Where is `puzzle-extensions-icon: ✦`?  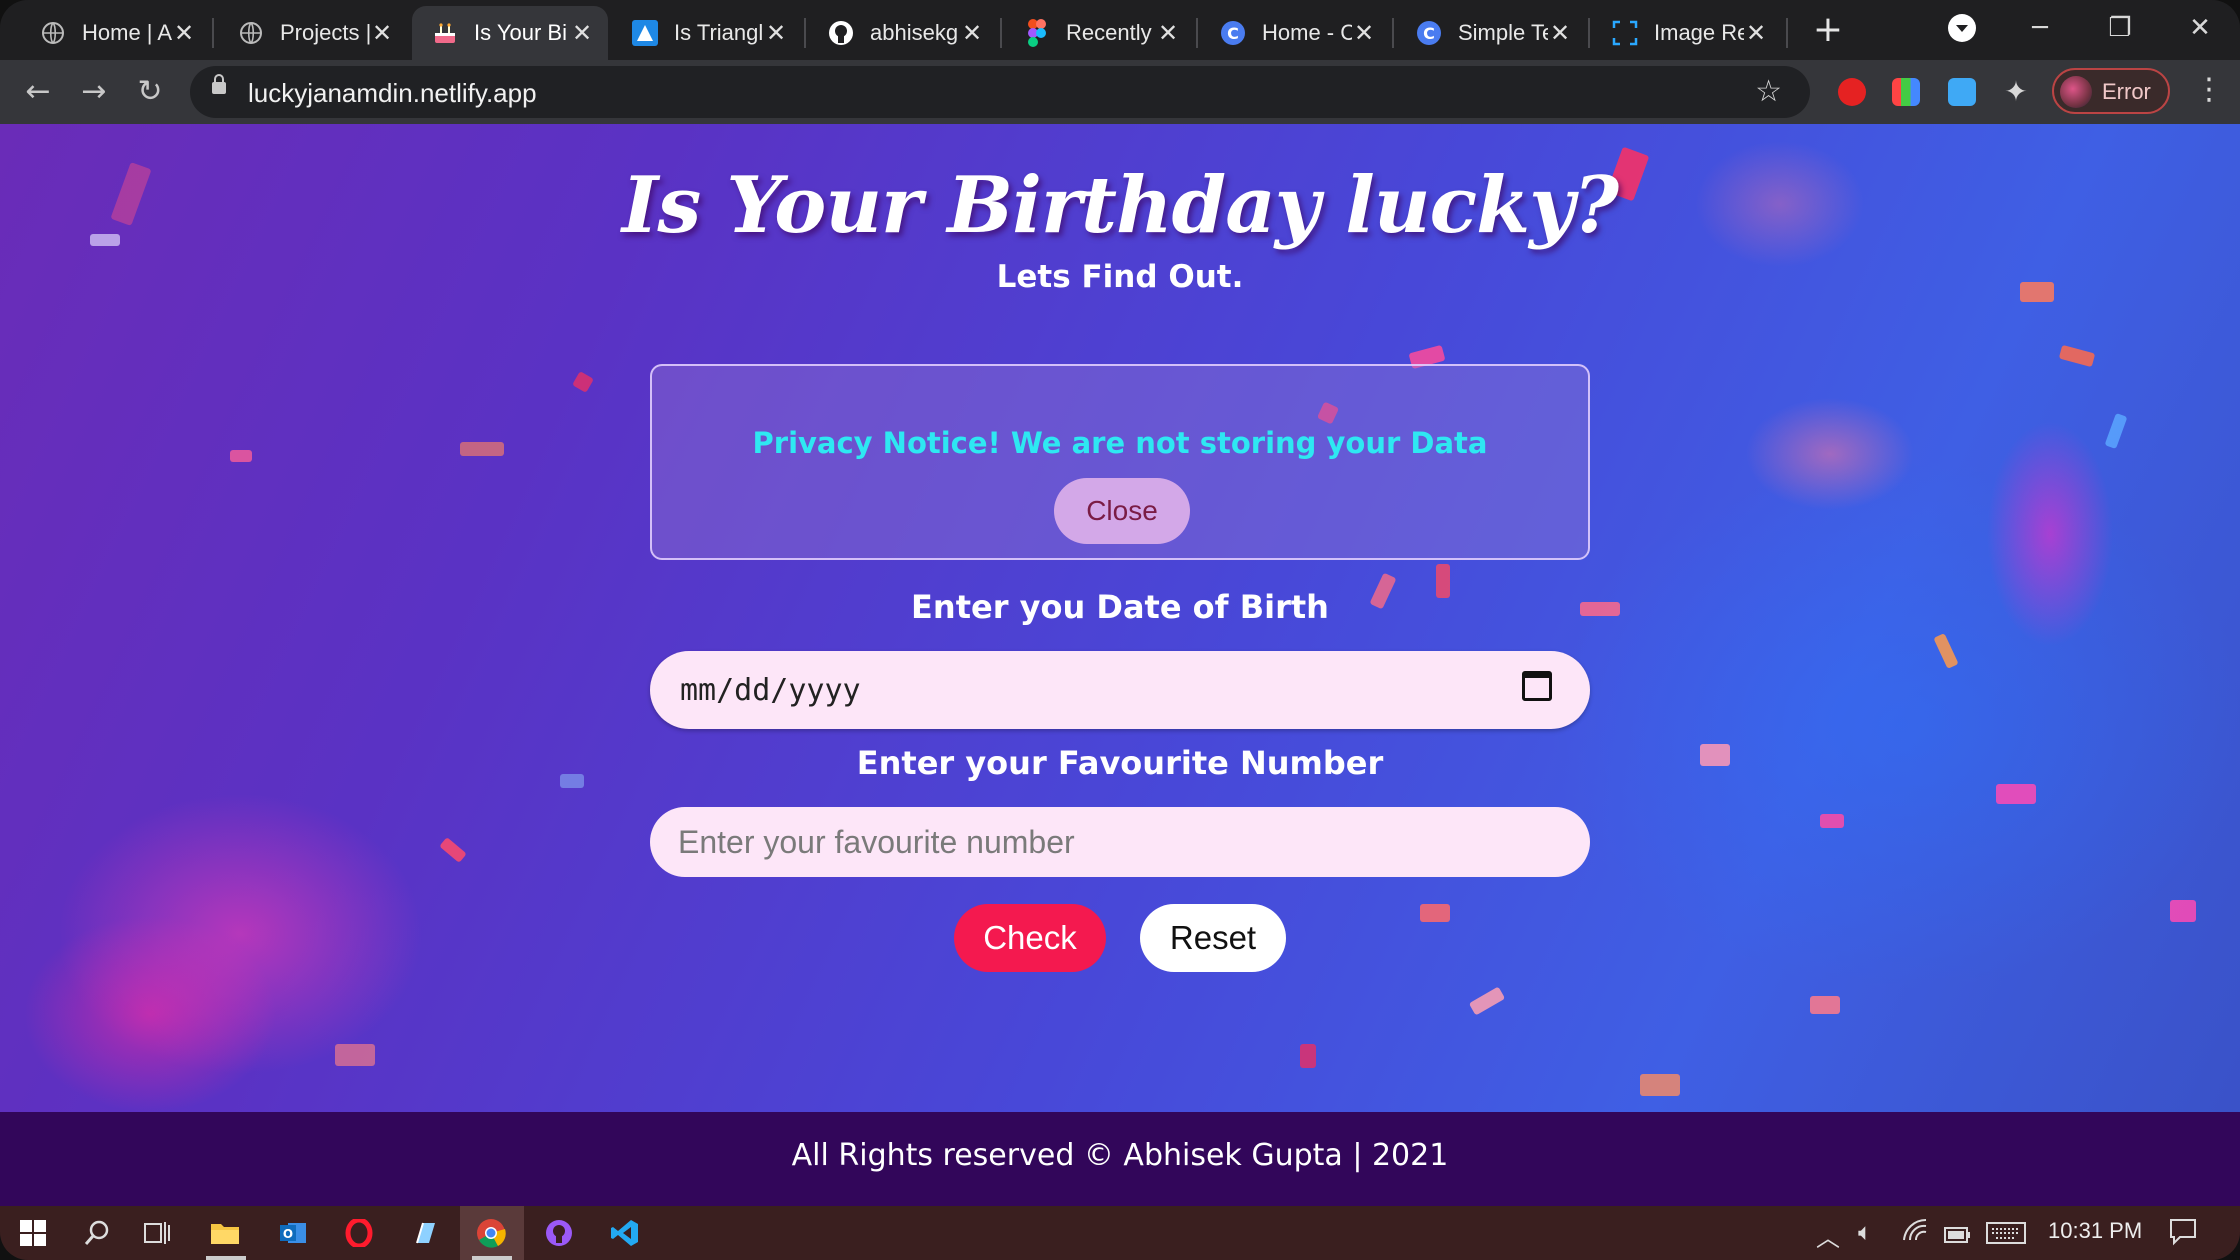 puzzle-extensions-icon: ✦ is located at coordinates (2016, 92).